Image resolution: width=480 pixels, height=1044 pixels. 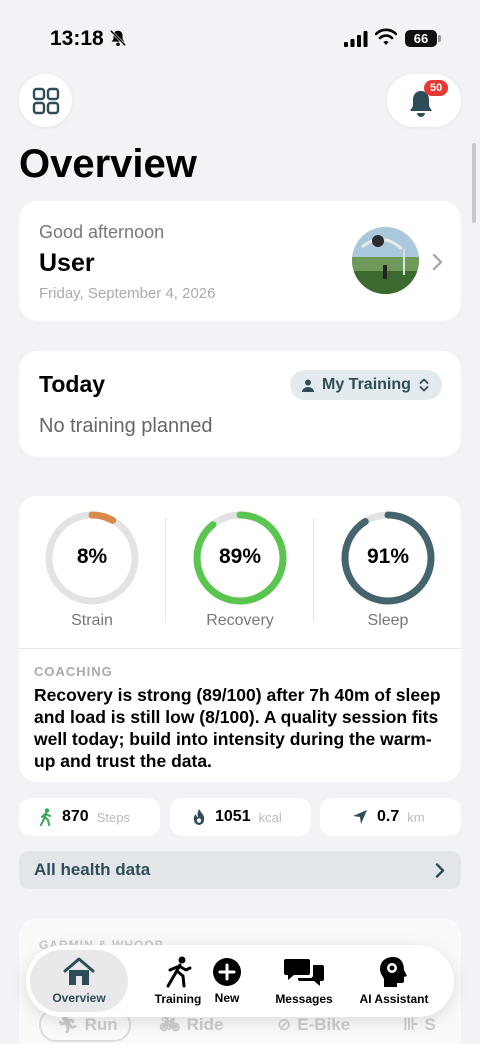 What do you see at coordinates (79, 971) in the screenshot?
I see `home-icon` at bounding box center [79, 971].